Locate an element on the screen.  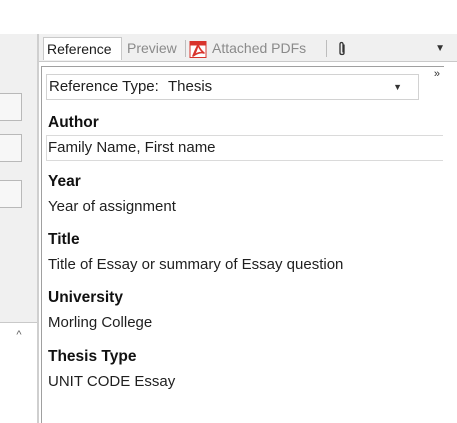
paperclip-icon is located at coordinates (342, 48).